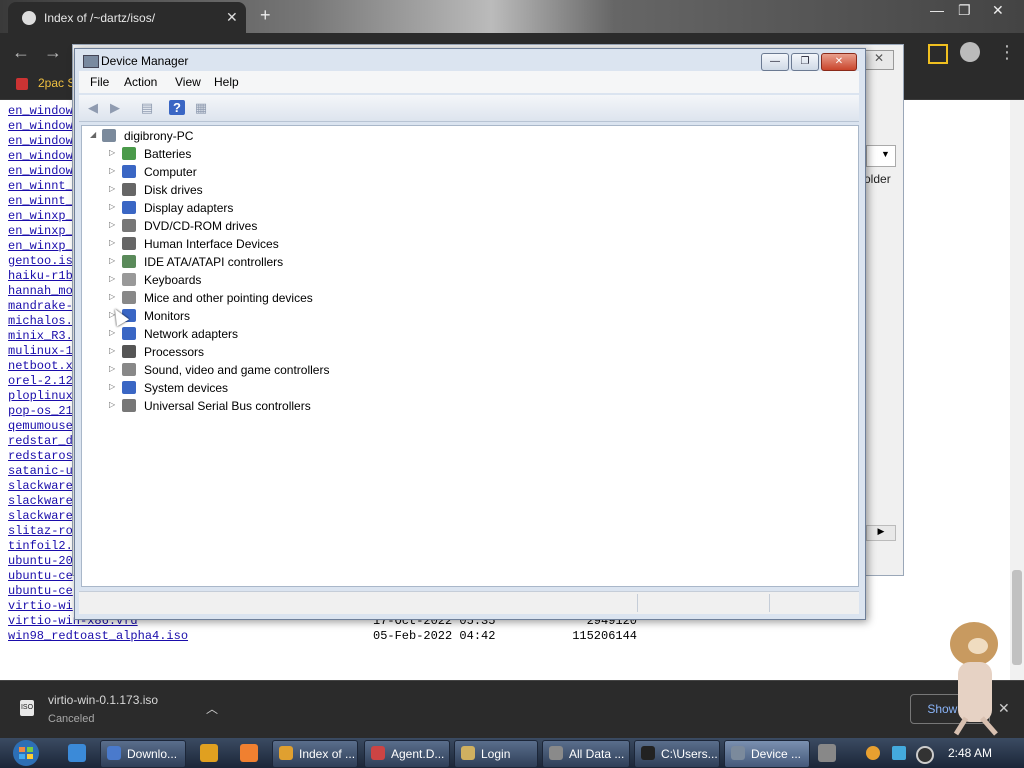 The image size is (1024, 768). I want to click on back-icon: ◀, so click(93, 107).